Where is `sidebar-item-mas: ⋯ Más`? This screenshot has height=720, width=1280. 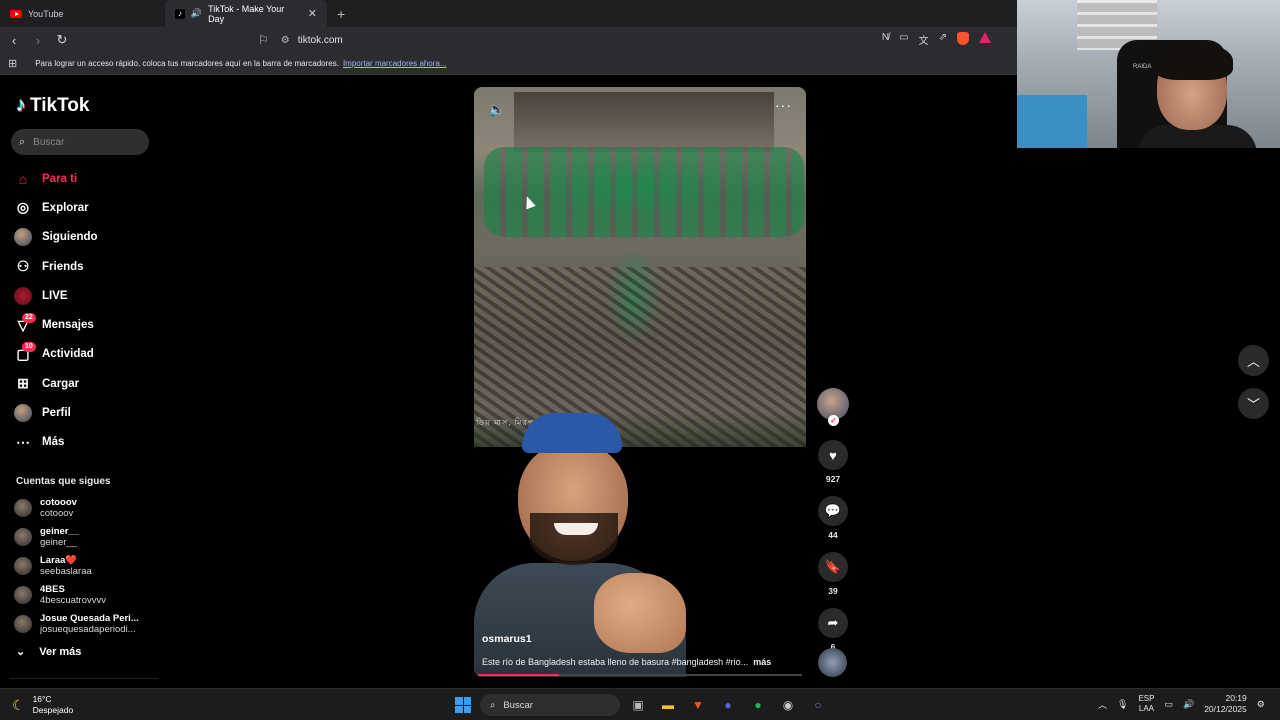
sidebar-item-mas: ⋯ Más is located at coordinates (84, 442).